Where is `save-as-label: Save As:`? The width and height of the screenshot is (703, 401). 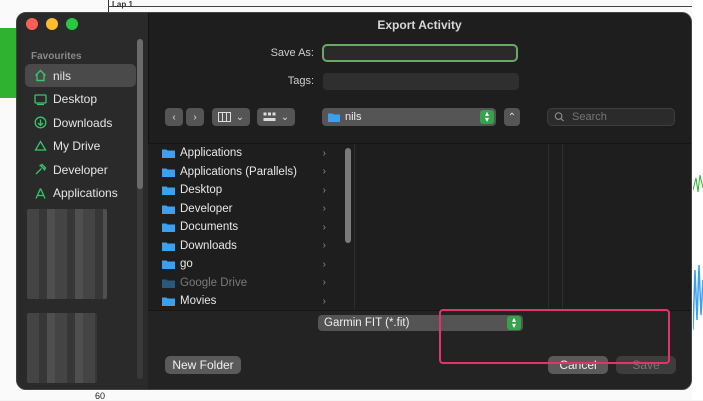
save-as-label: Save As: is located at coordinates (292, 53).